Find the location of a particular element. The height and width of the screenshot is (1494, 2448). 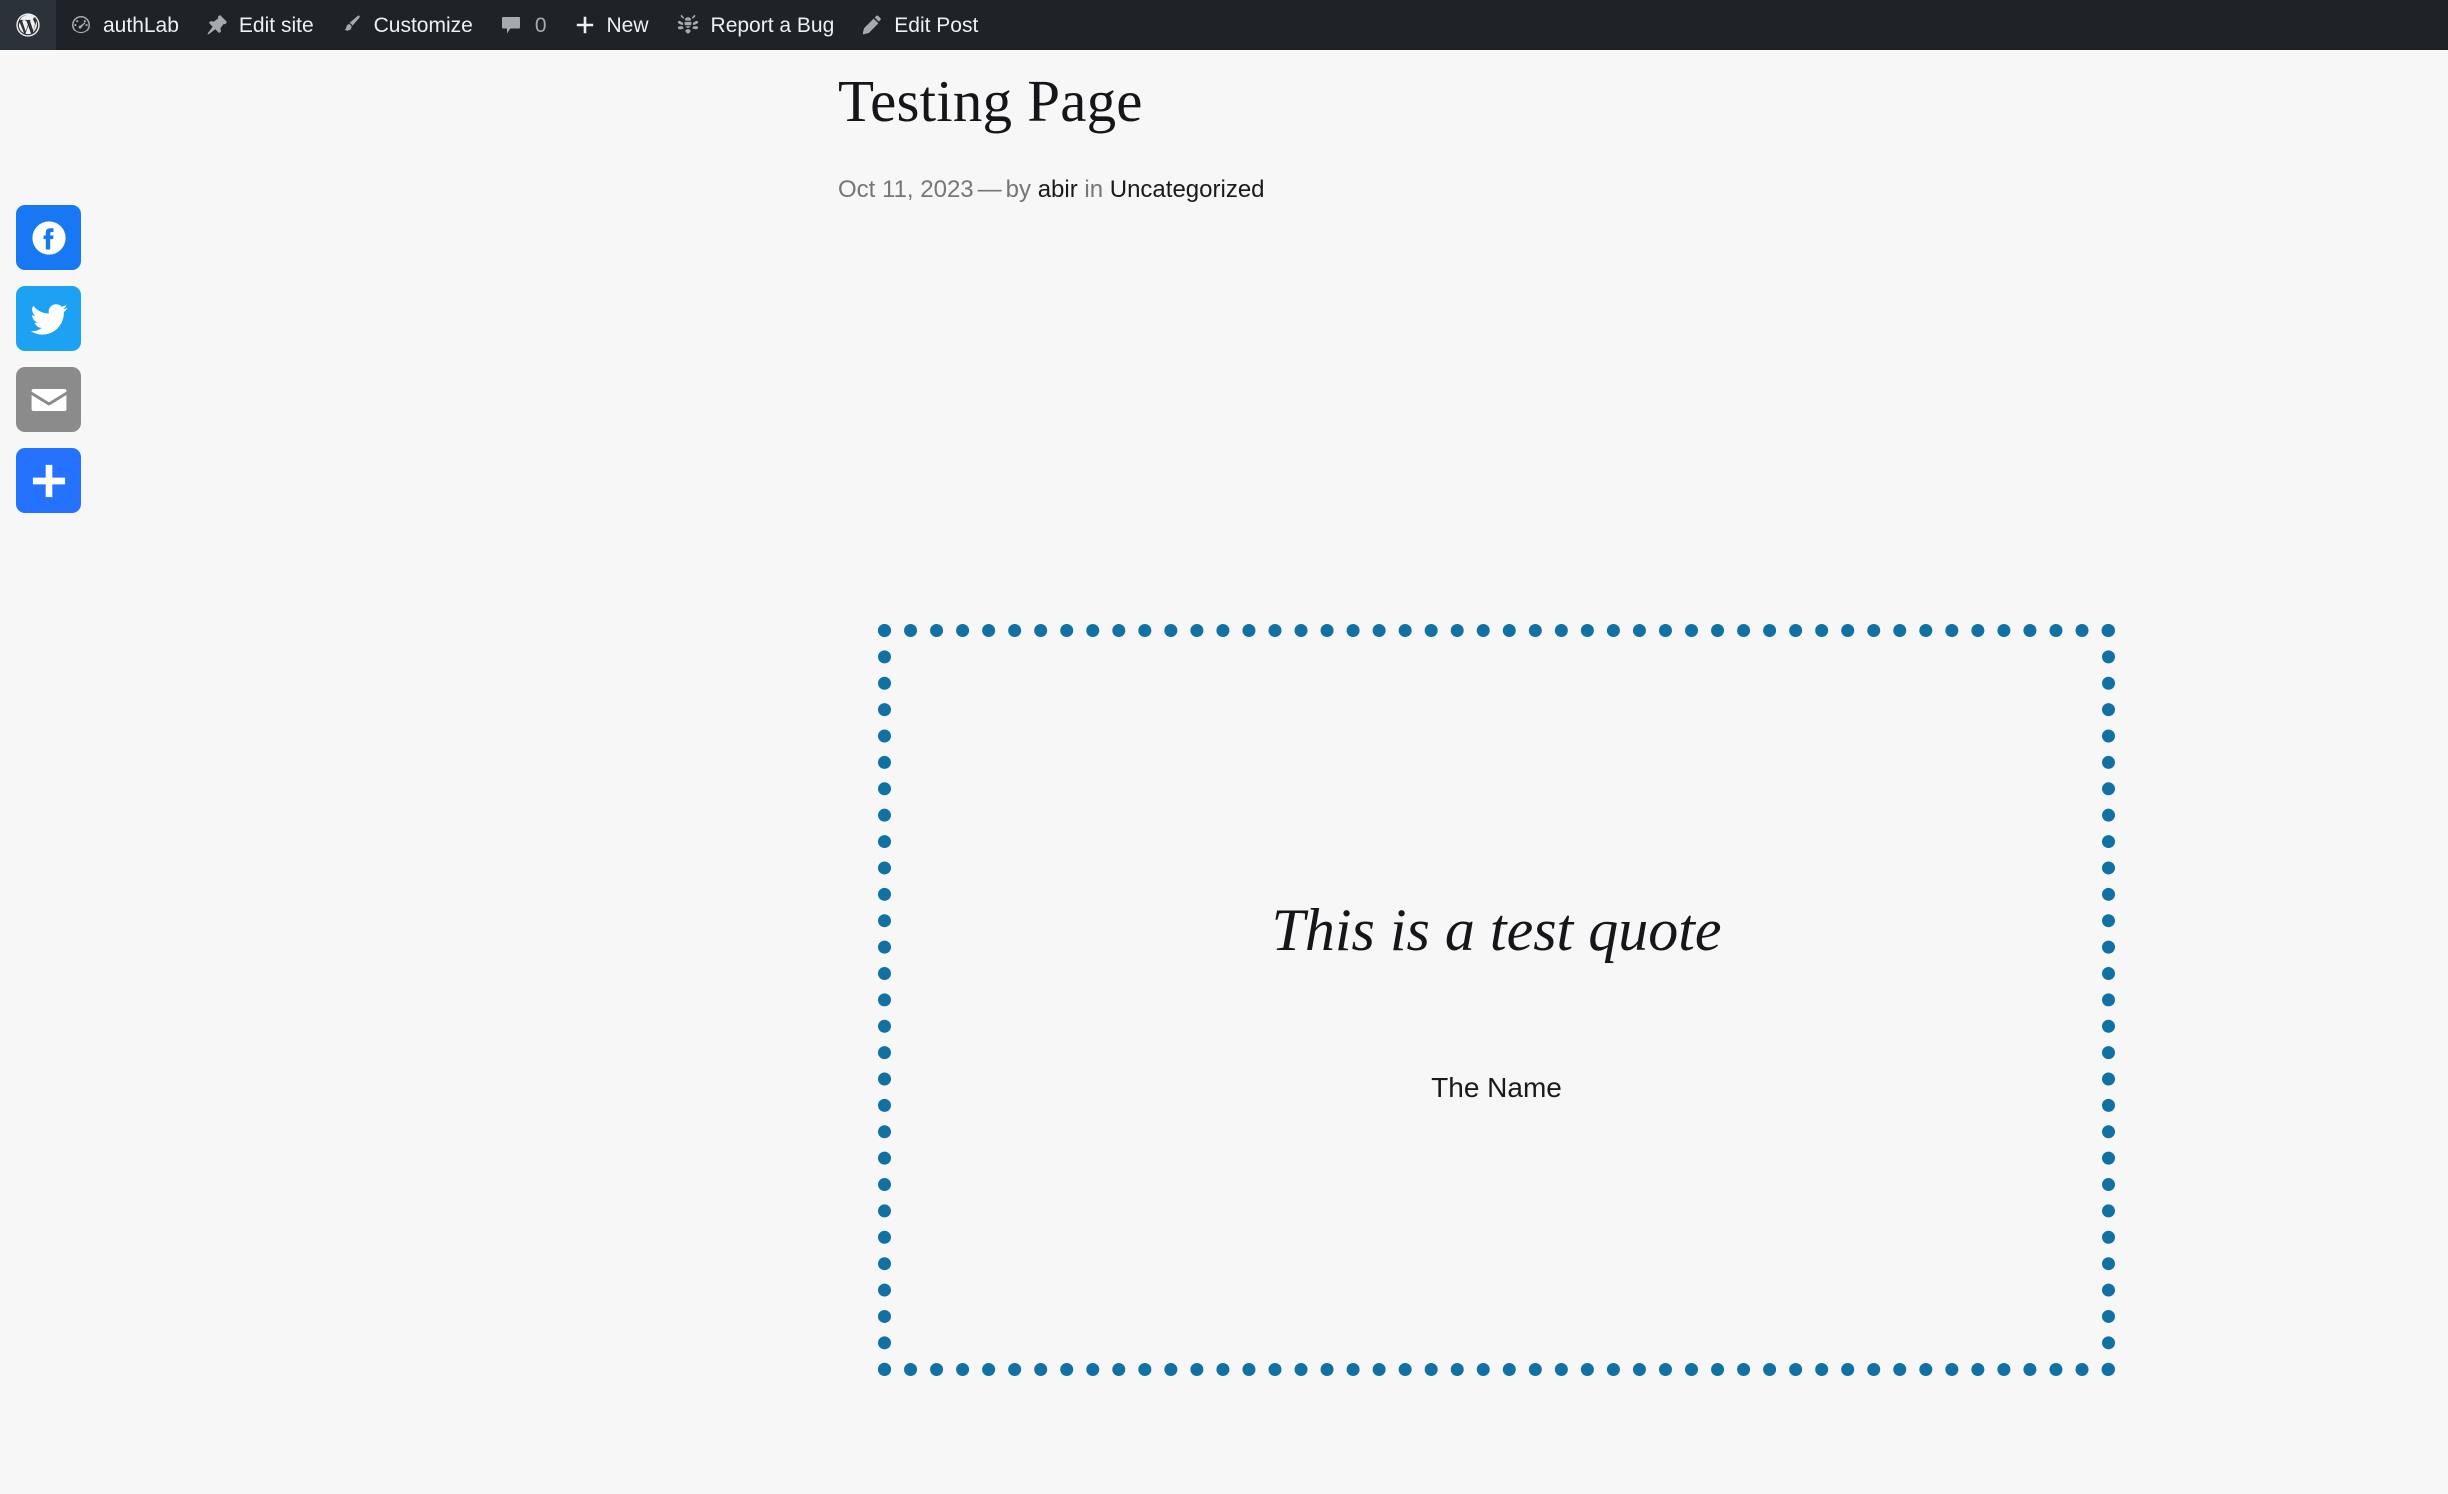

admin-bar-comment-count: 0 is located at coordinates (540, 25).